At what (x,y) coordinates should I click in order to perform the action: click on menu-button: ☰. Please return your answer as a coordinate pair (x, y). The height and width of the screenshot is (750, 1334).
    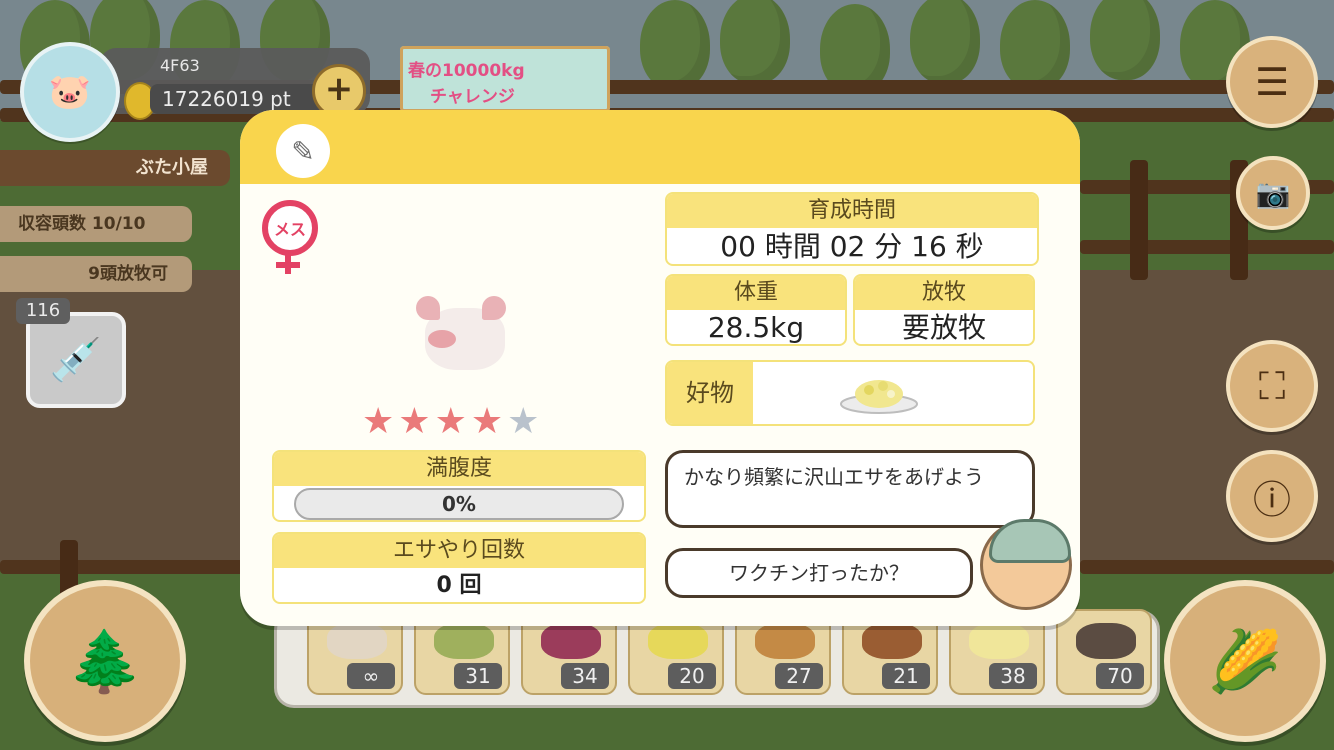
    Looking at the image, I should click on (1272, 82).